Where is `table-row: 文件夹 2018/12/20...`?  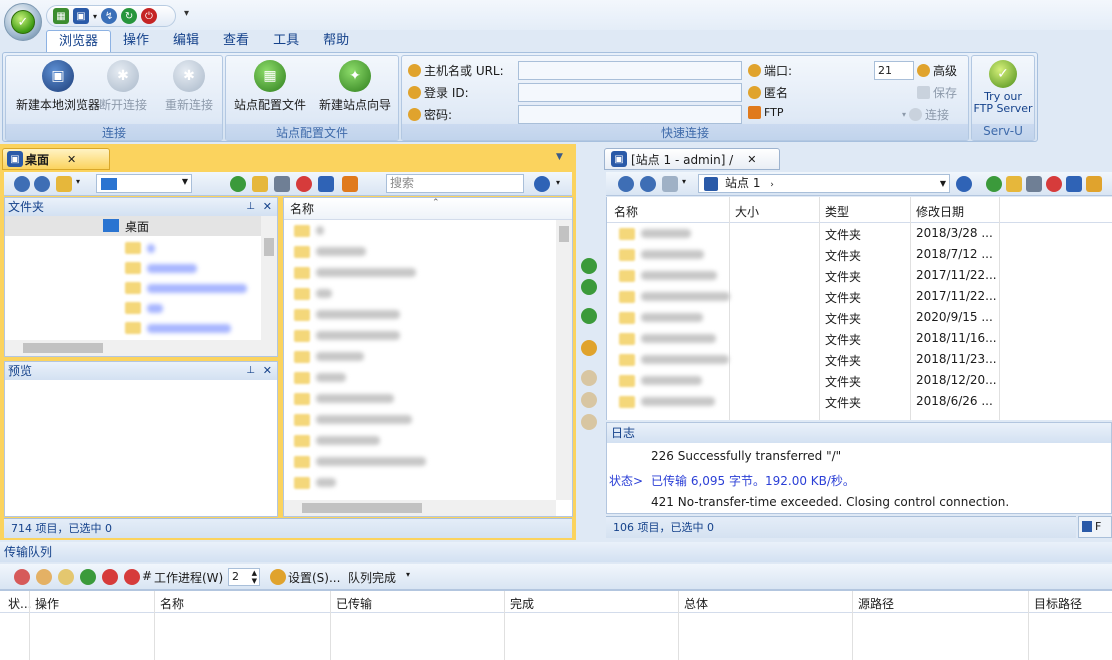 table-row: 文件夹 2018/12/20... is located at coordinates (859, 380).